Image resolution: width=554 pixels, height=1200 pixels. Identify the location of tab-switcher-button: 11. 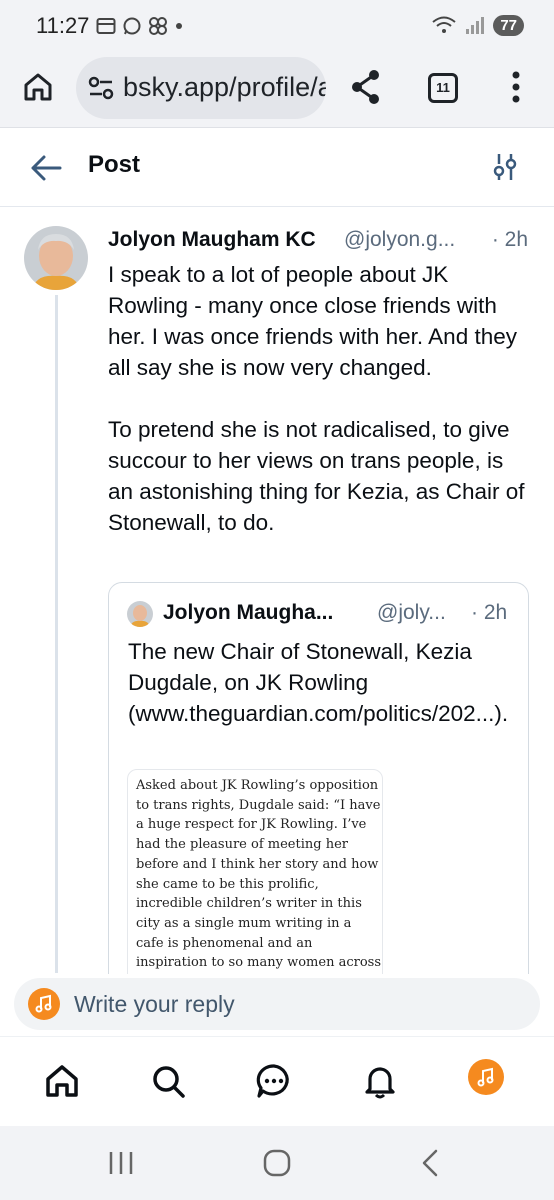
(443, 88).